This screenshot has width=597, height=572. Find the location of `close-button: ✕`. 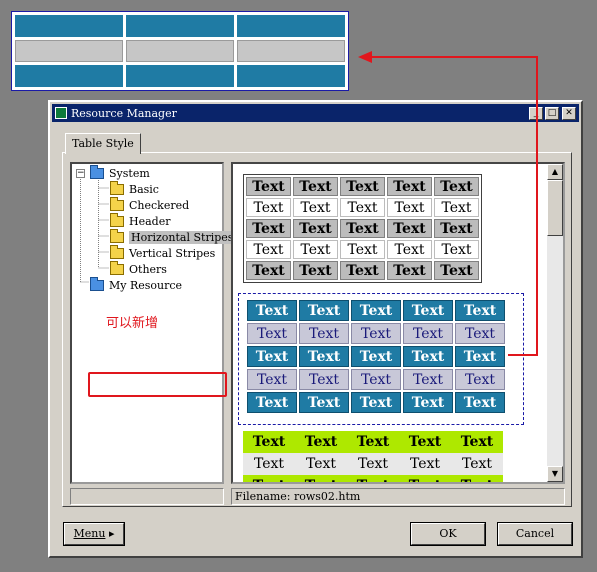

close-button: ✕ is located at coordinates (569, 113).